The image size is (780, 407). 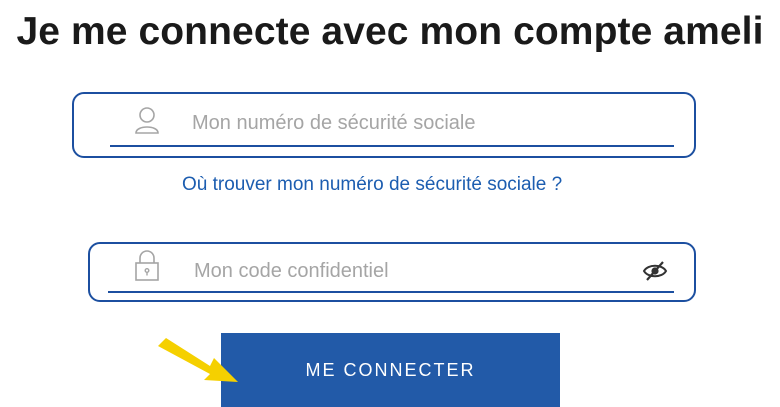 I want to click on password-input, so click(x=404, y=271).